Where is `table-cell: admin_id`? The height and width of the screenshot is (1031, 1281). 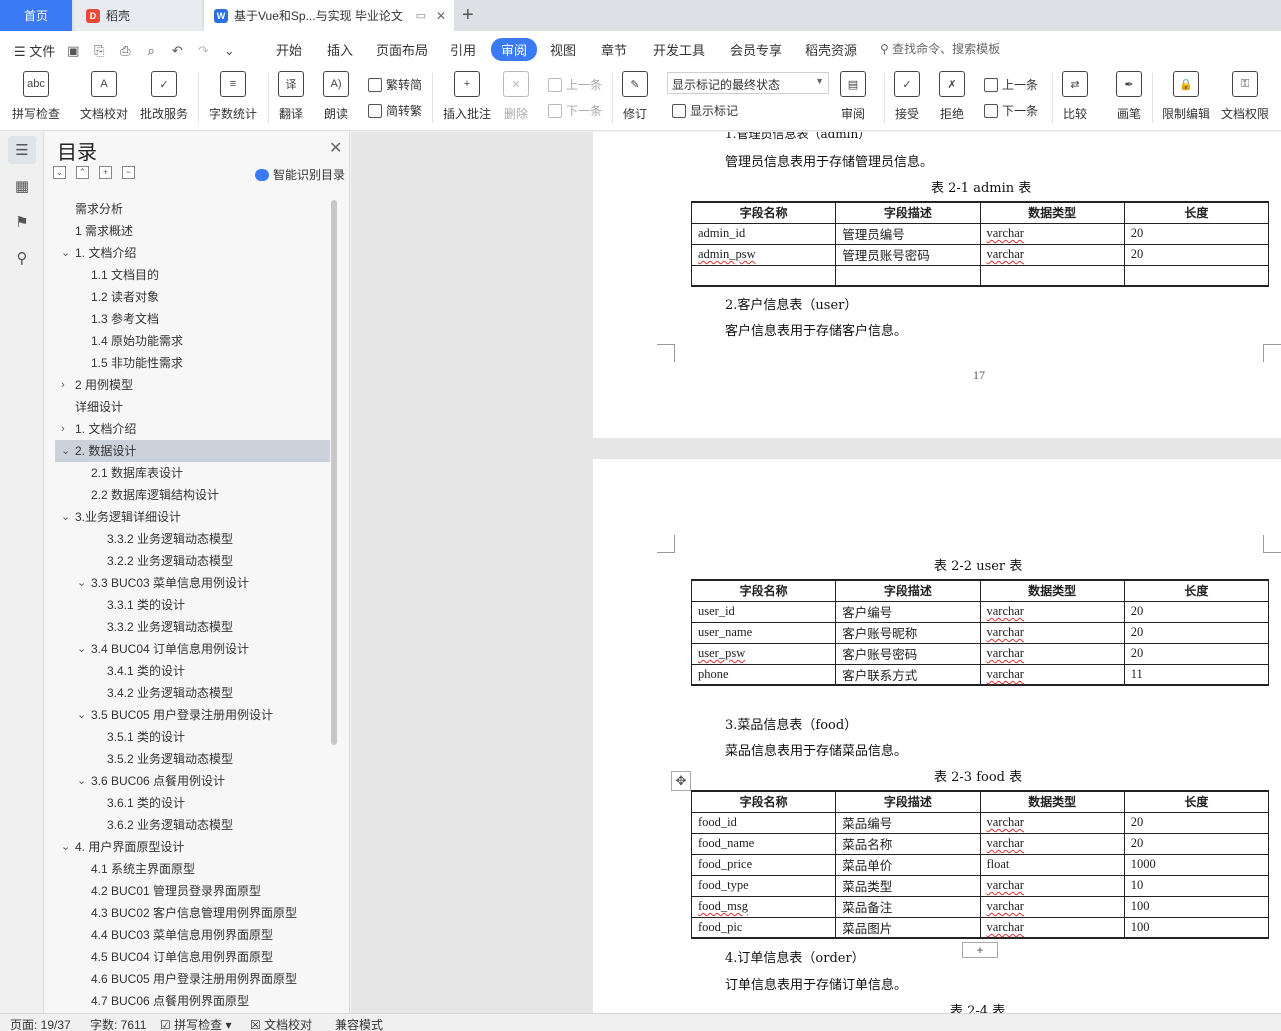 table-cell: admin_id is located at coordinates (763, 233).